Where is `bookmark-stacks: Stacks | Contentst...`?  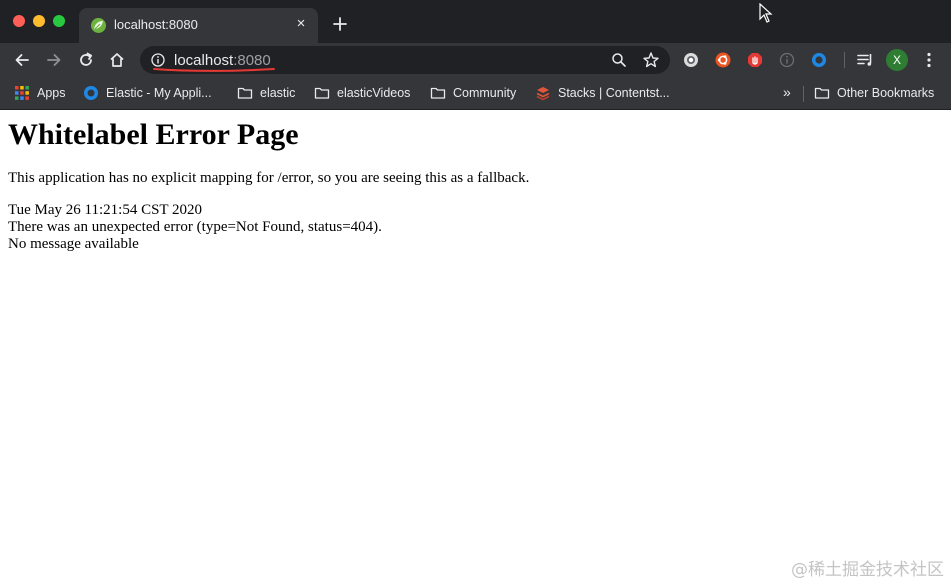 bookmark-stacks: Stacks | Contentst... is located at coordinates (602, 93).